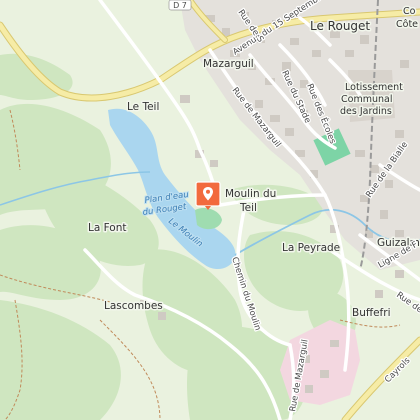 The width and height of the screenshot is (420, 420). I want to click on place-lotissement-1: Lotissement, so click(374, 87).